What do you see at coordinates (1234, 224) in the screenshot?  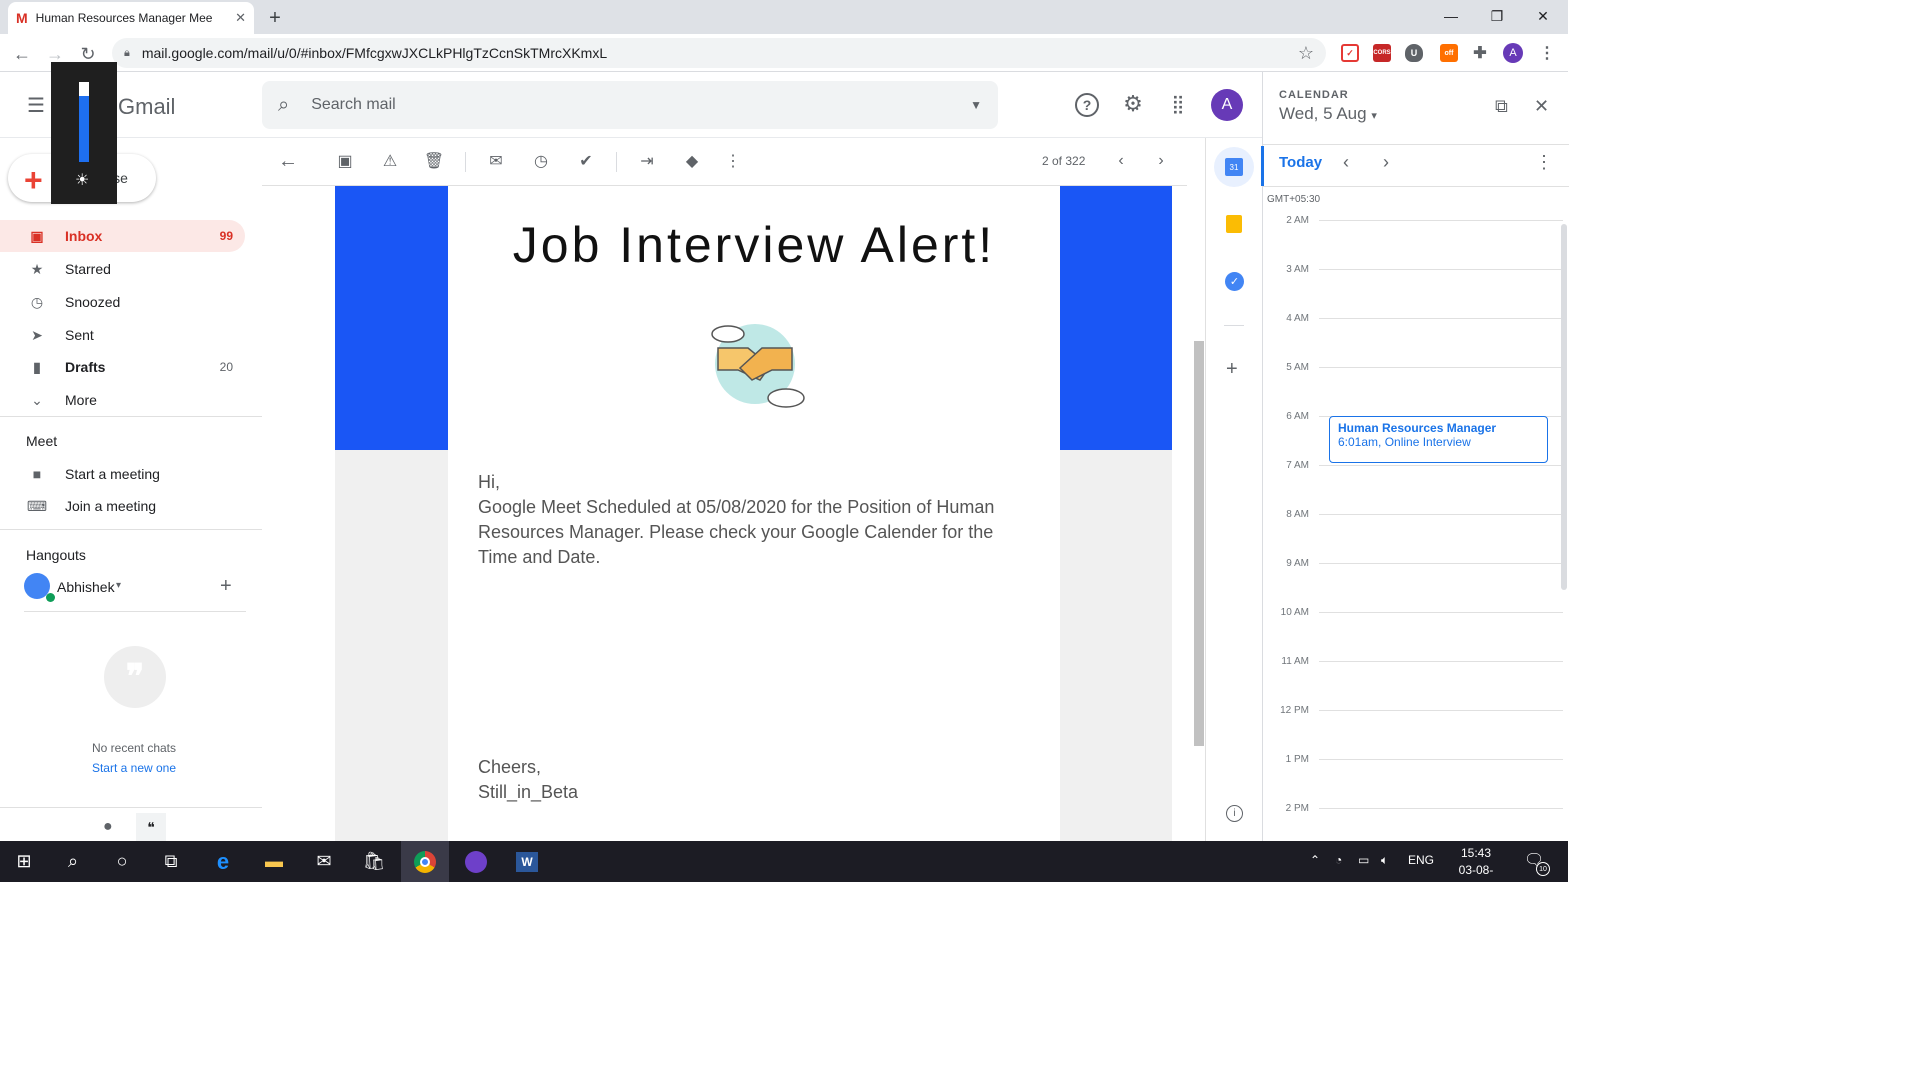 I see `keep-addon-icon` at bounding box center [1234, 224].